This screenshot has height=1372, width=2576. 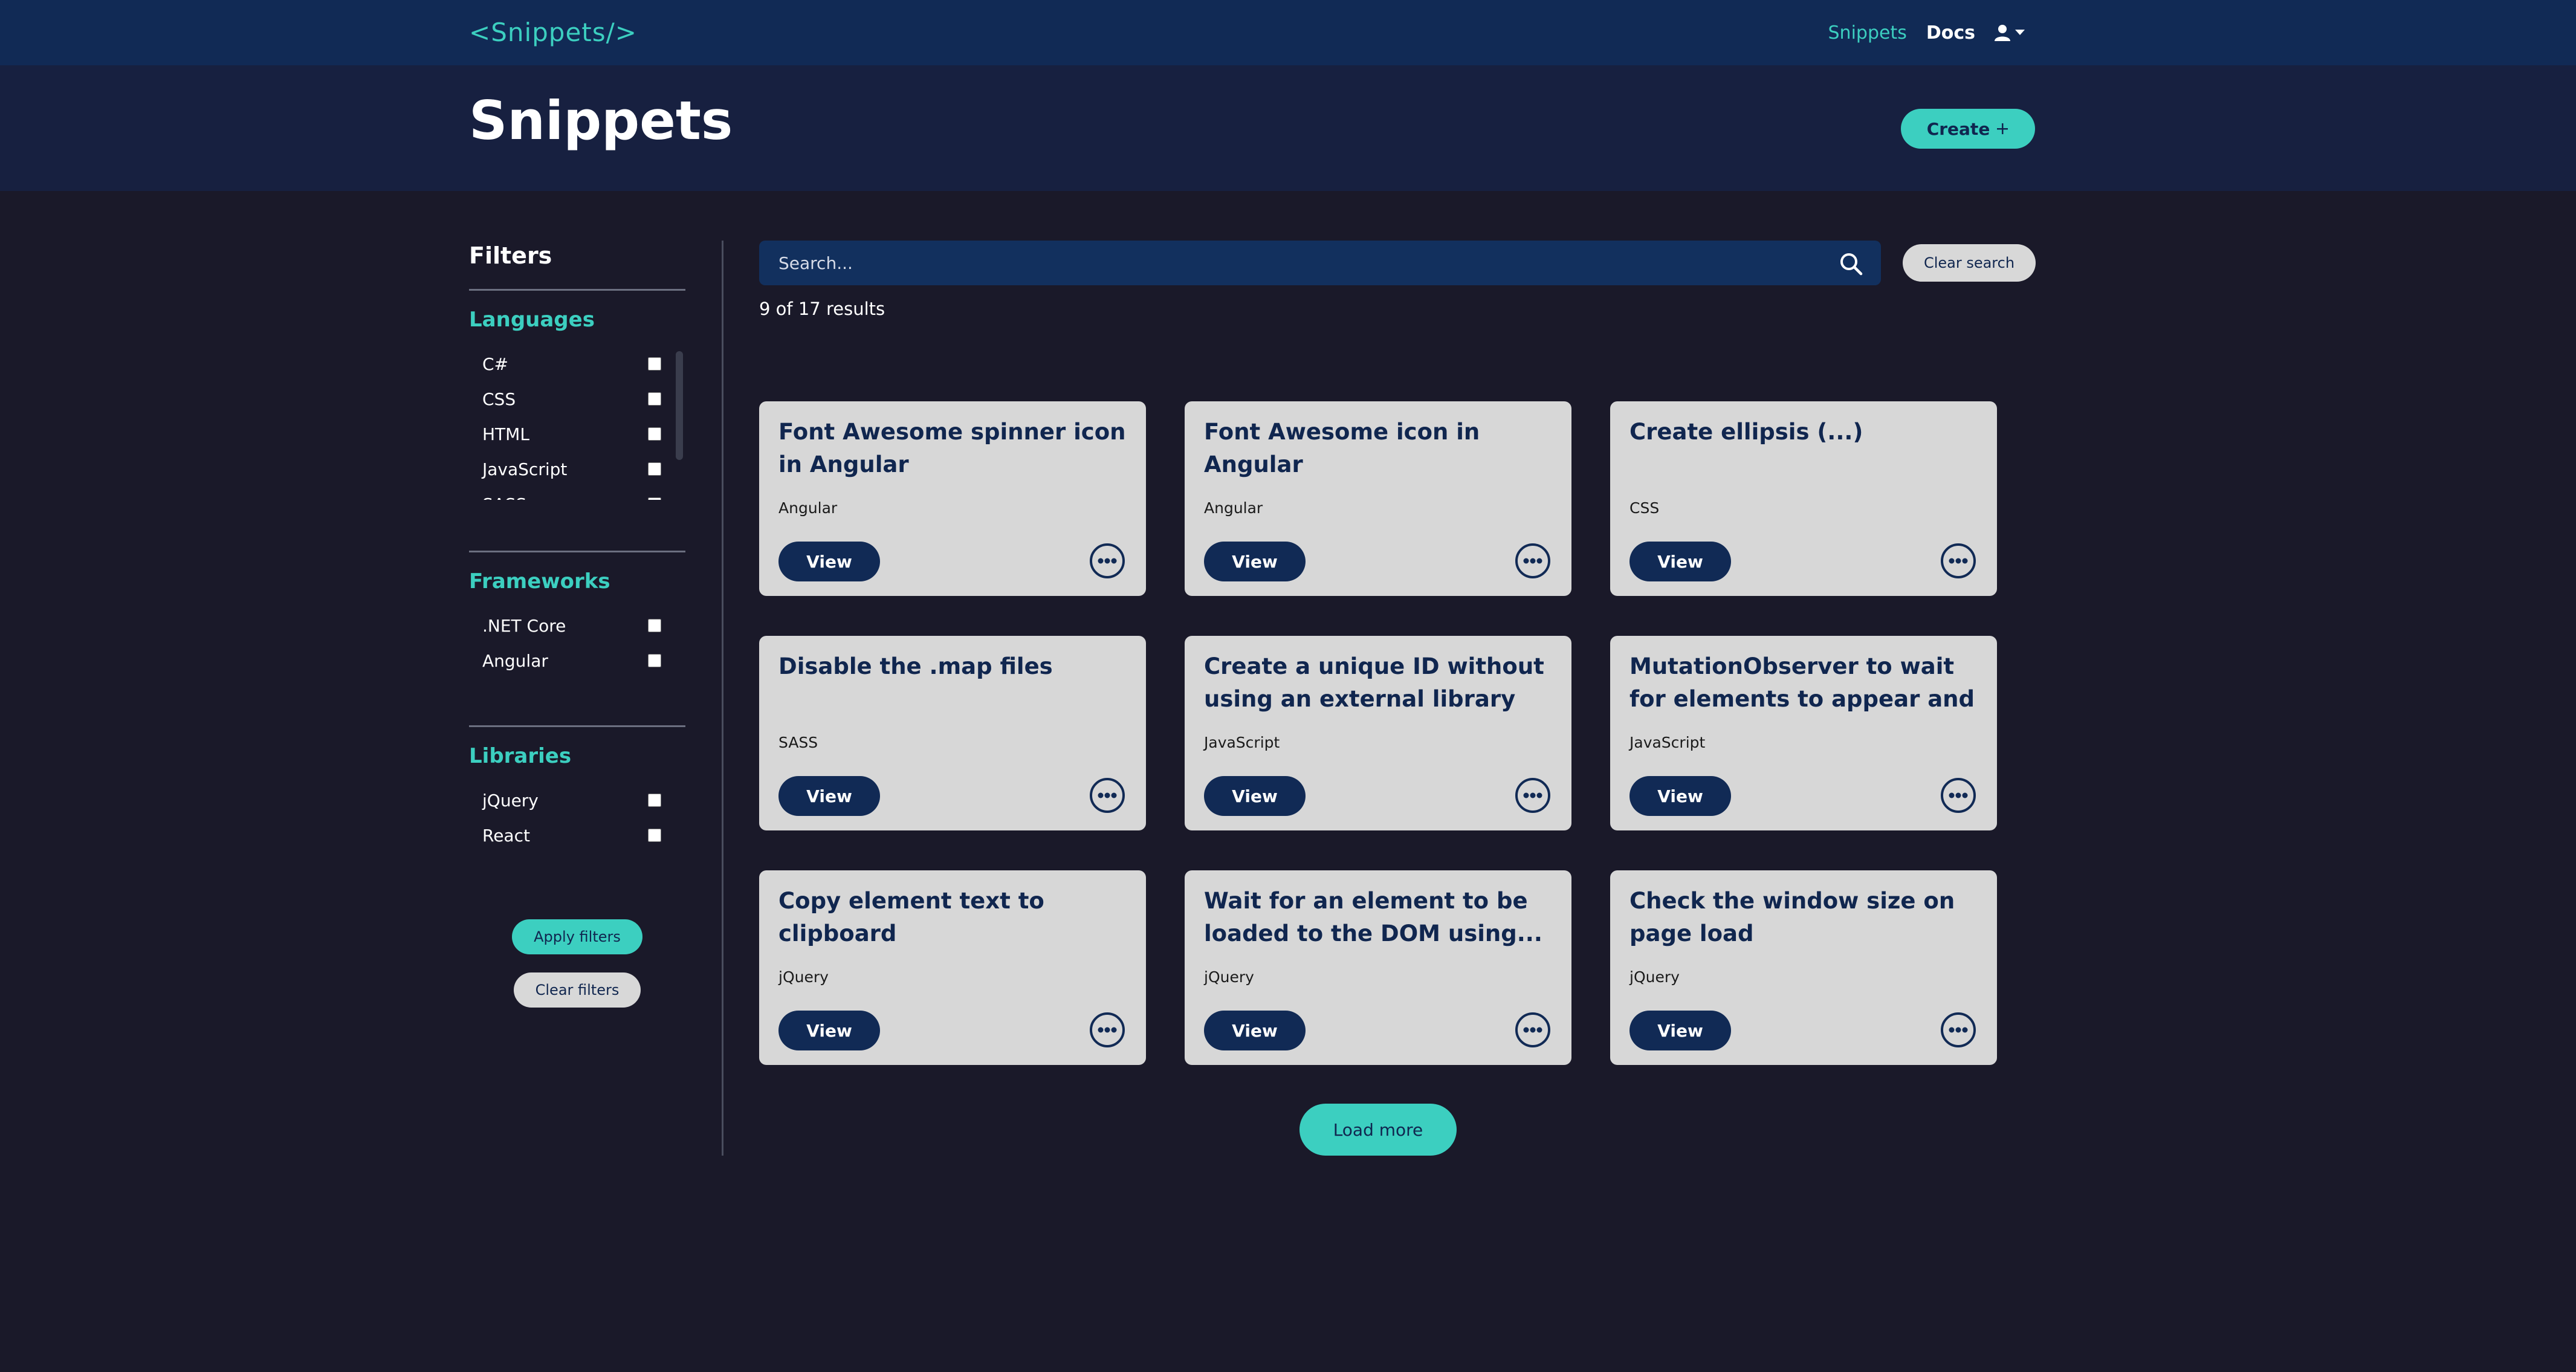 I want to click on user-menu-toggle, so click(x=2010, y=33).